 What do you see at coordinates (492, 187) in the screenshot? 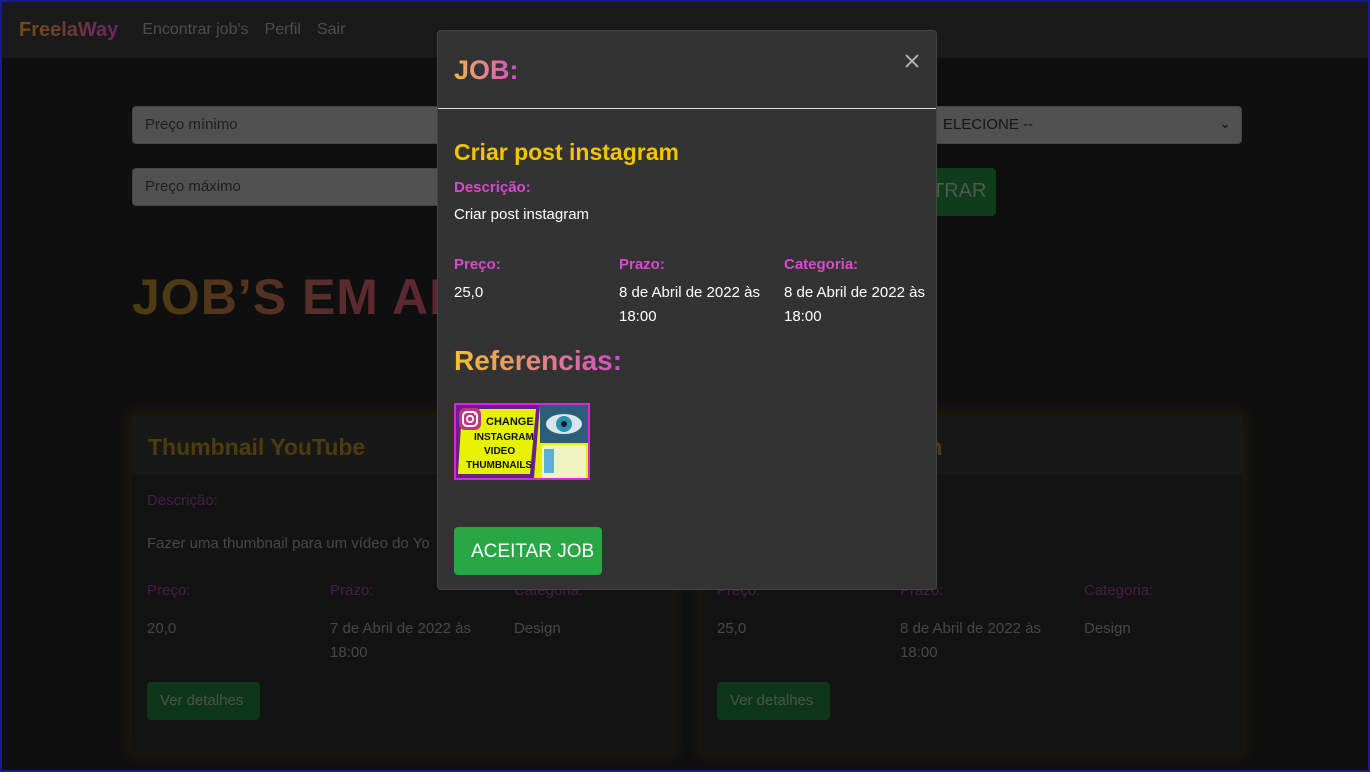
I see `modal-desc-label: Descrição:` at bounding box center [492, 187].